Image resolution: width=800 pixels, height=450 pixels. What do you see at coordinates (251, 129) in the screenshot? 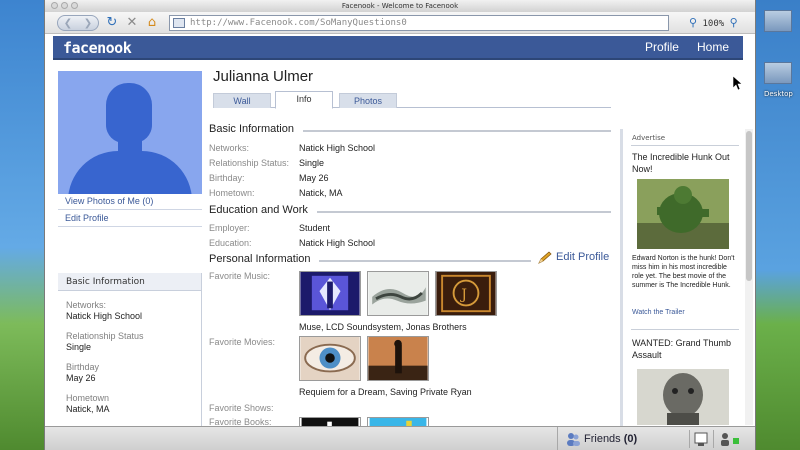
I see `basic-info-title: Basic Information` at bounding box center [251, 129].